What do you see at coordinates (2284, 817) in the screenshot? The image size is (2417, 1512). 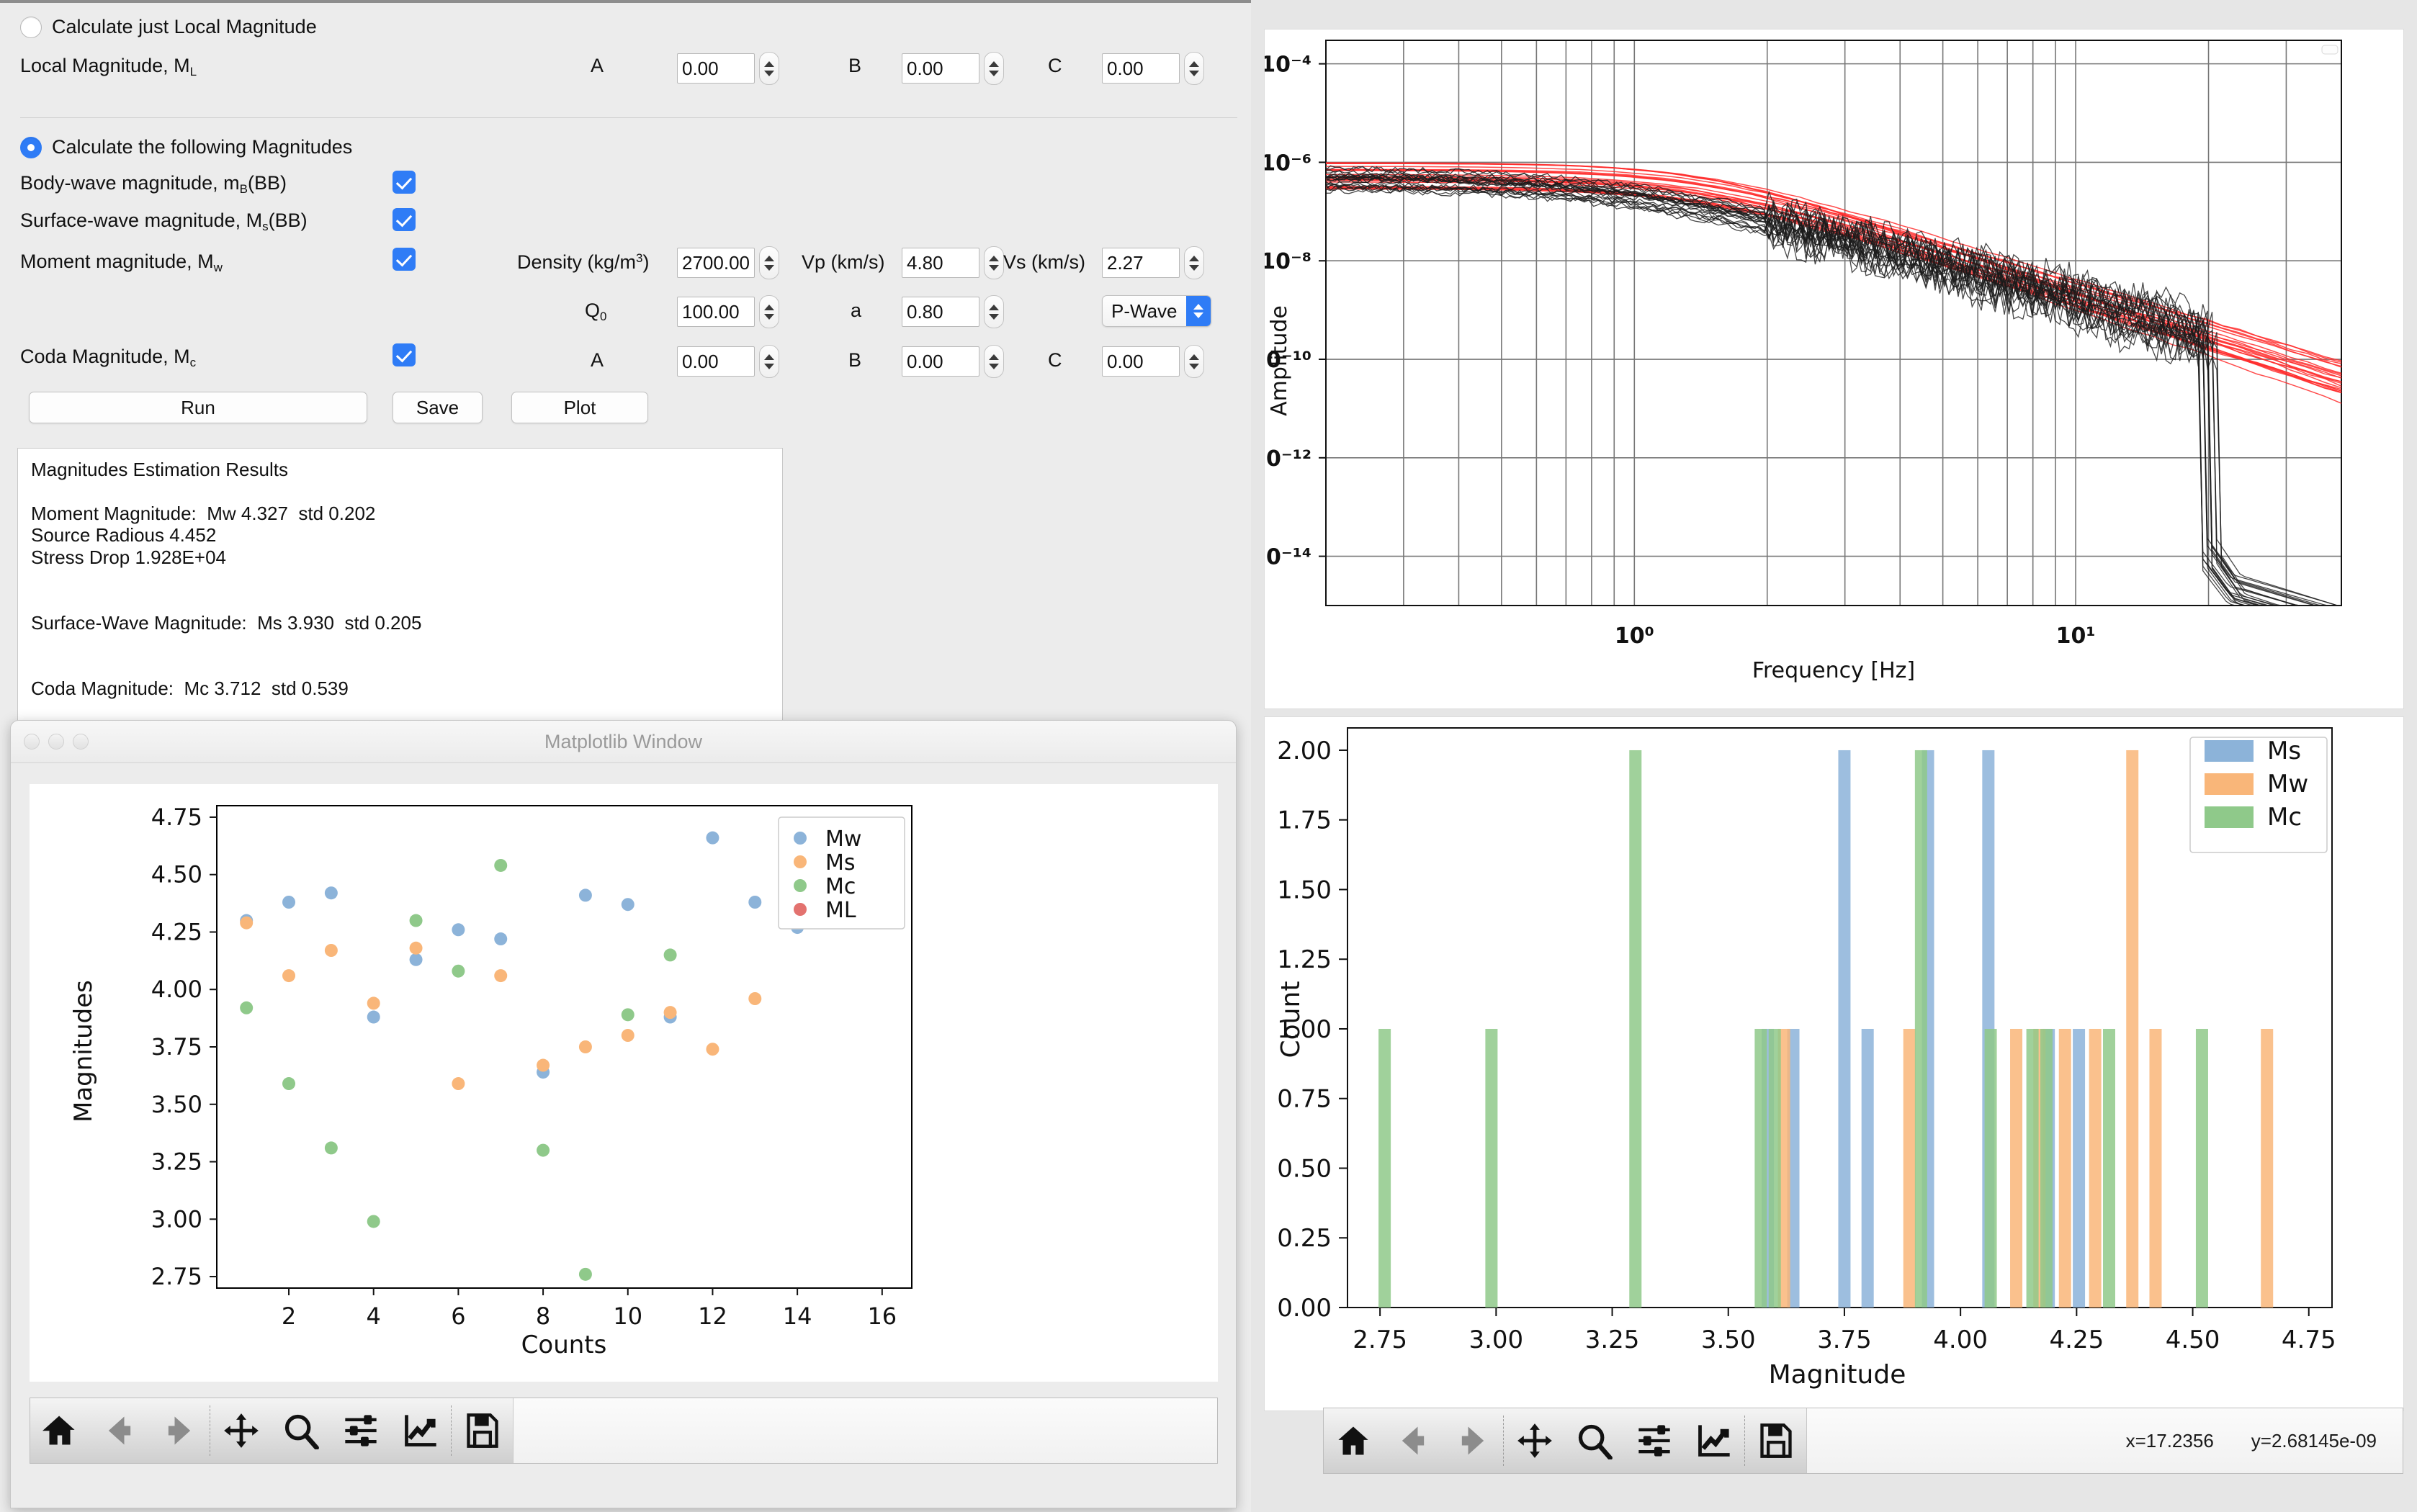 I see `svg-text: Mc` at bounding box center [2284, 817].